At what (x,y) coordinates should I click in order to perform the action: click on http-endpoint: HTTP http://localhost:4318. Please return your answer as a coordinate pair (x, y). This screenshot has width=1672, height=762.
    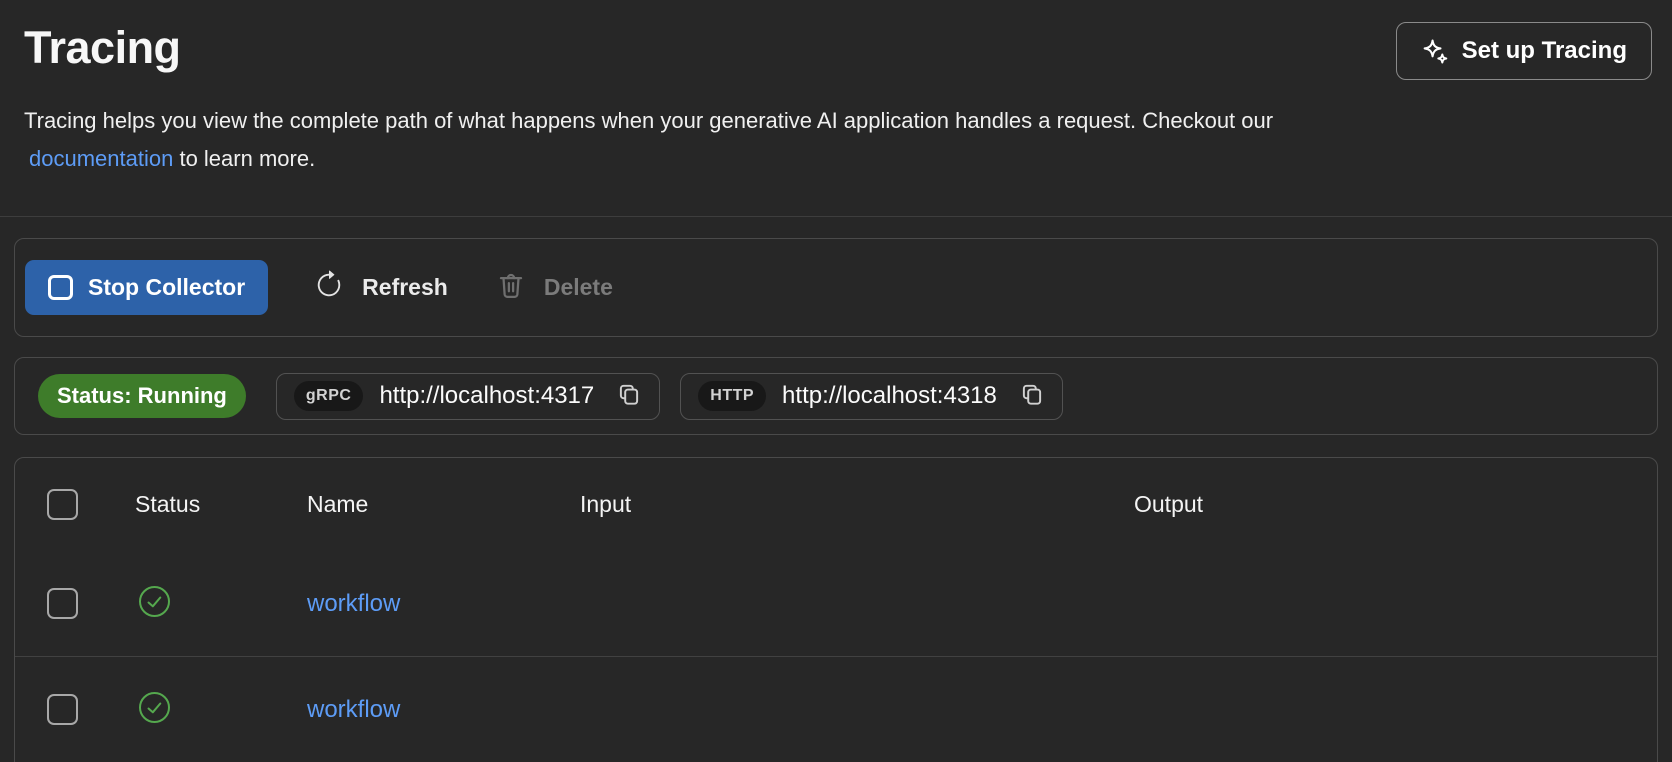
    Looking at the image, I should click on (871, 396).